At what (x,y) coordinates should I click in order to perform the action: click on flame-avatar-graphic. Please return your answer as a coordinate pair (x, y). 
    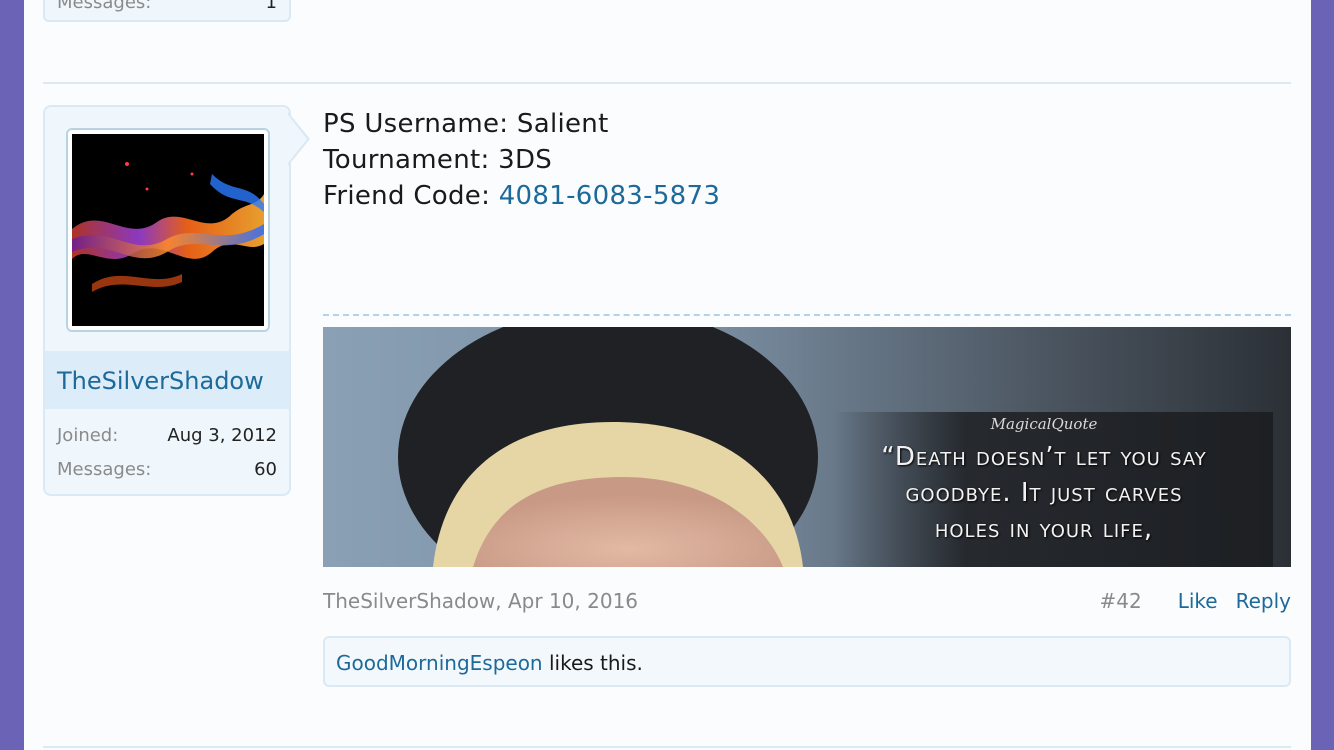
    Looking at the image, I should click on (168, 230).